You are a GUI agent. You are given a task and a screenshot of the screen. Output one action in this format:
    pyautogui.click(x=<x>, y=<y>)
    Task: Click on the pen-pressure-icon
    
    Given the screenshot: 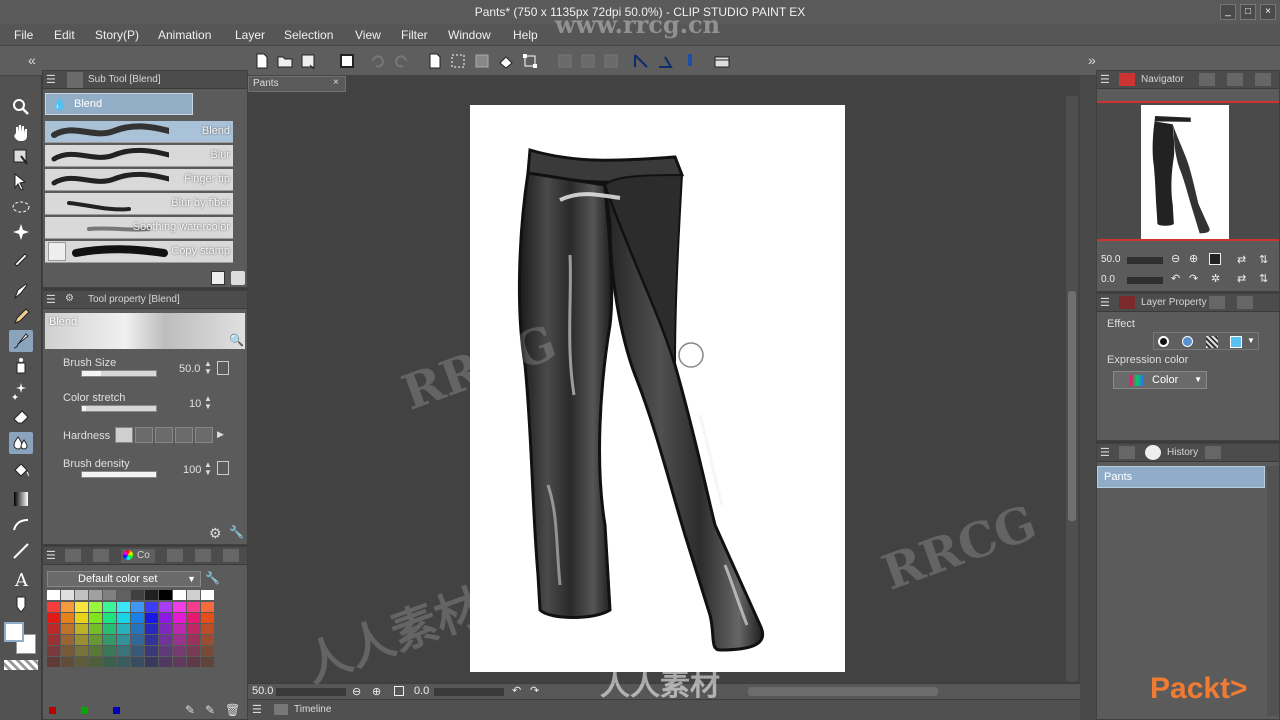 What is the action you would take?
    pyautogui.click(x=690, y=61)
    